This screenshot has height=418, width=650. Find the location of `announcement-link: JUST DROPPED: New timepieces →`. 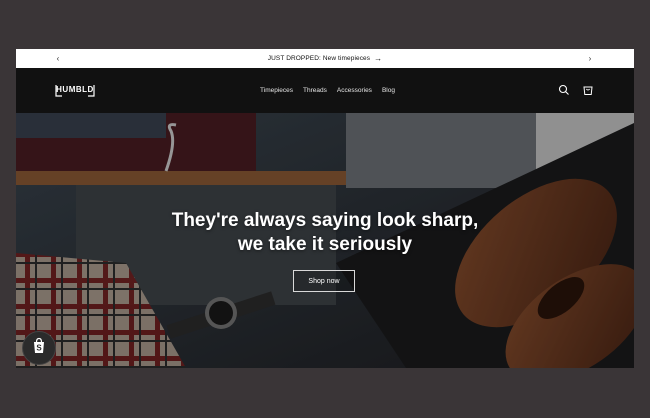

announcement-link: JUST DROPPED: New timepieces → is located at coordinates (325, 58).